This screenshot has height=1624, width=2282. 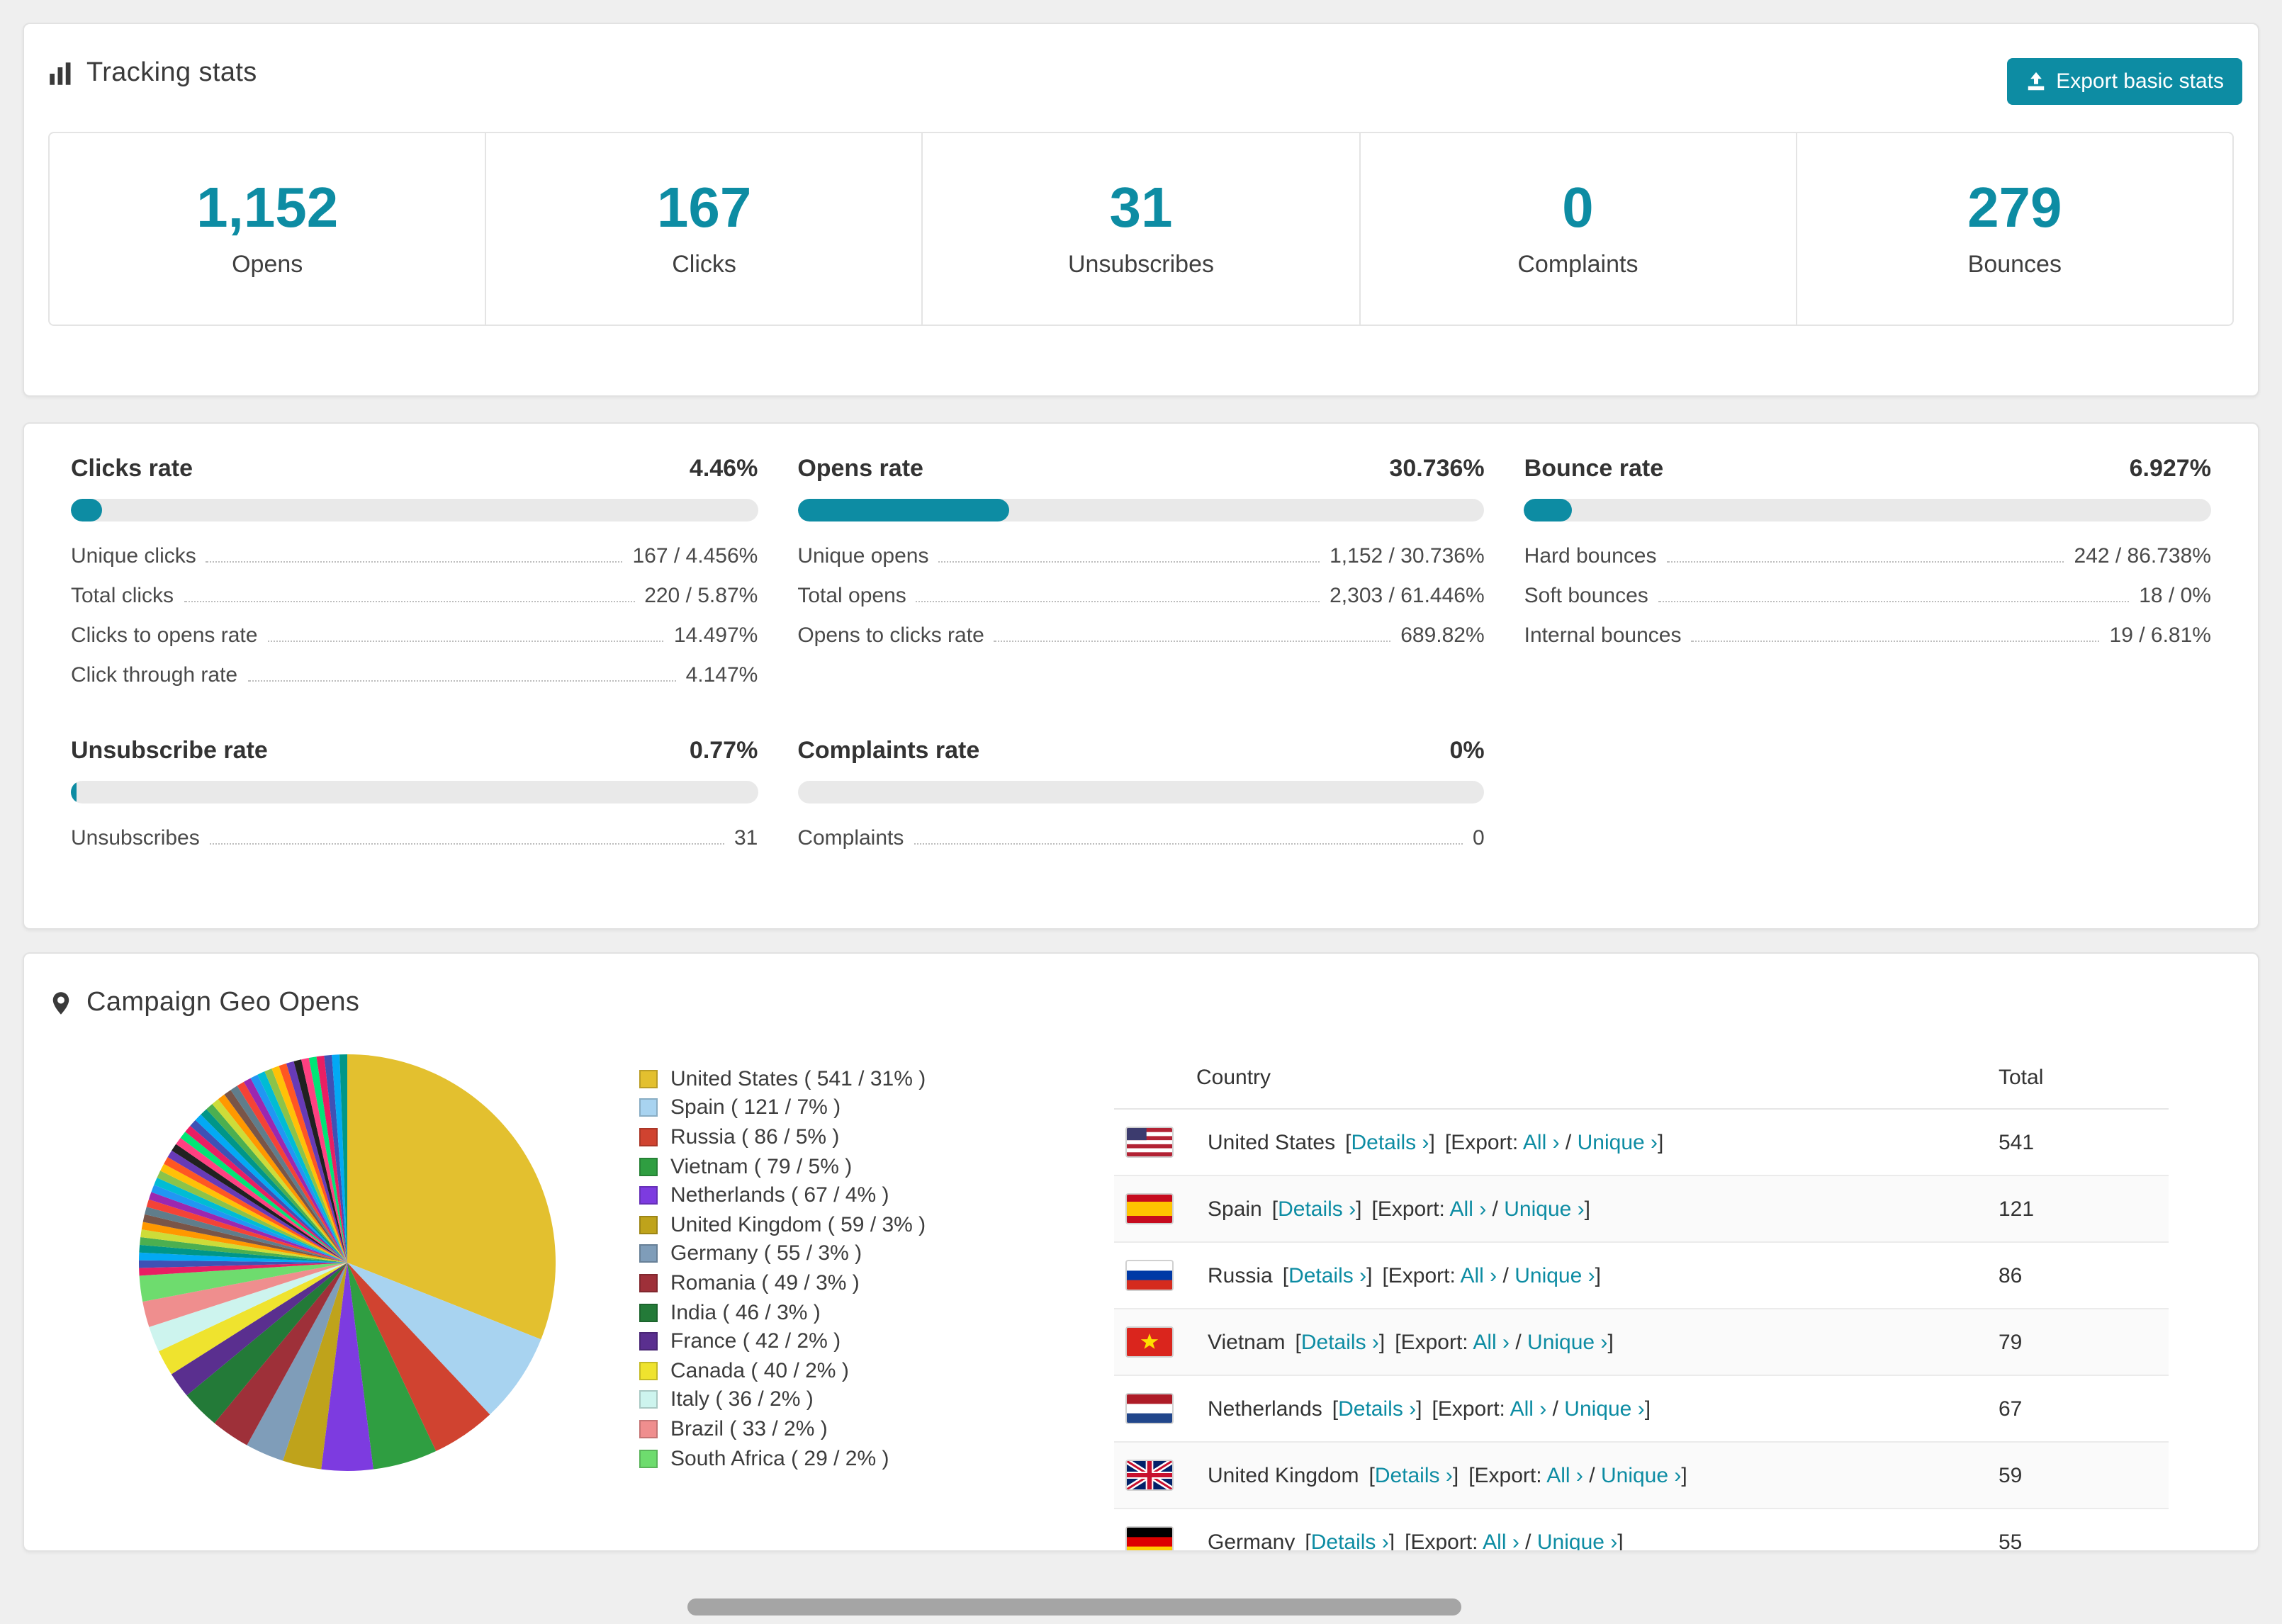 I want to click on metric-row: Soft bounces 18 / 0%, so click(x=1867, y=595).